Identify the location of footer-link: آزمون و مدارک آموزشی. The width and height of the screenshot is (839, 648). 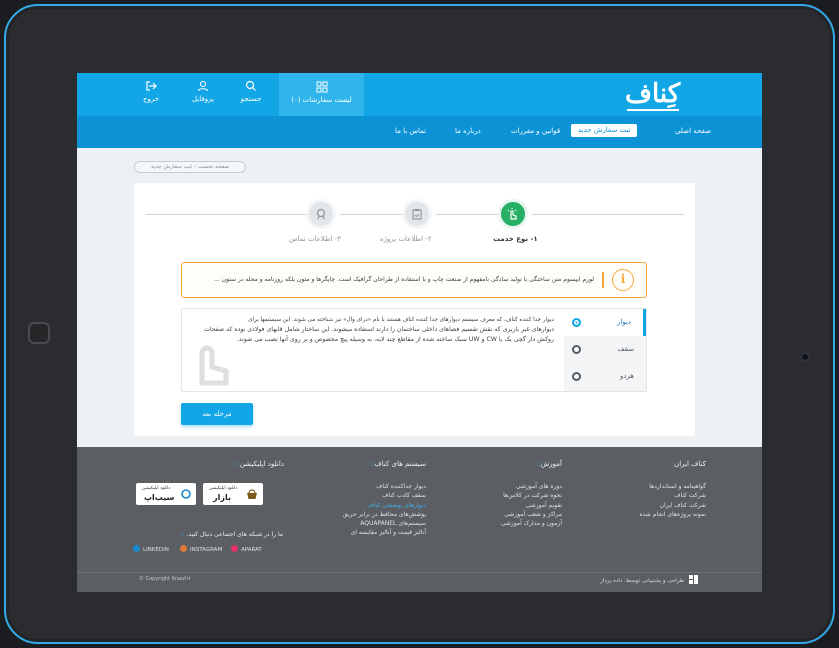
(512, 523).